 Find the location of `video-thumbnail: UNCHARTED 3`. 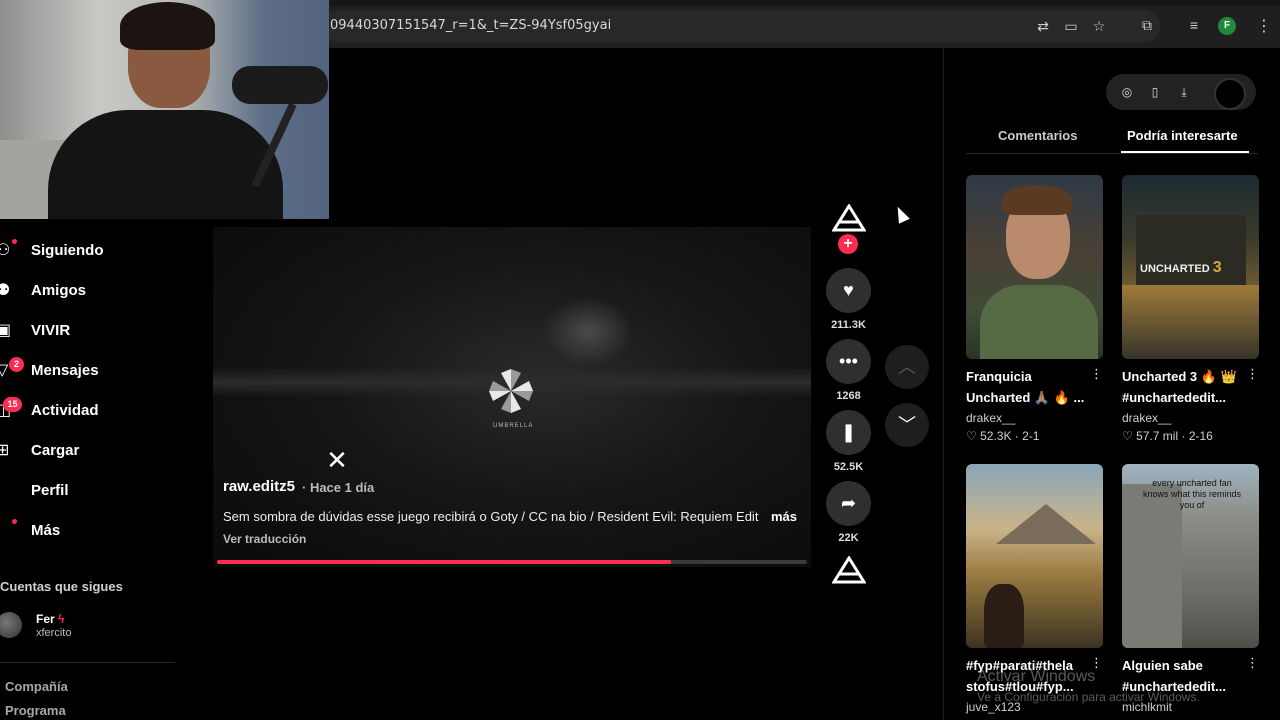

video-thumbnail: UNCHARTED 3 is located at coordinates (1190, 267).